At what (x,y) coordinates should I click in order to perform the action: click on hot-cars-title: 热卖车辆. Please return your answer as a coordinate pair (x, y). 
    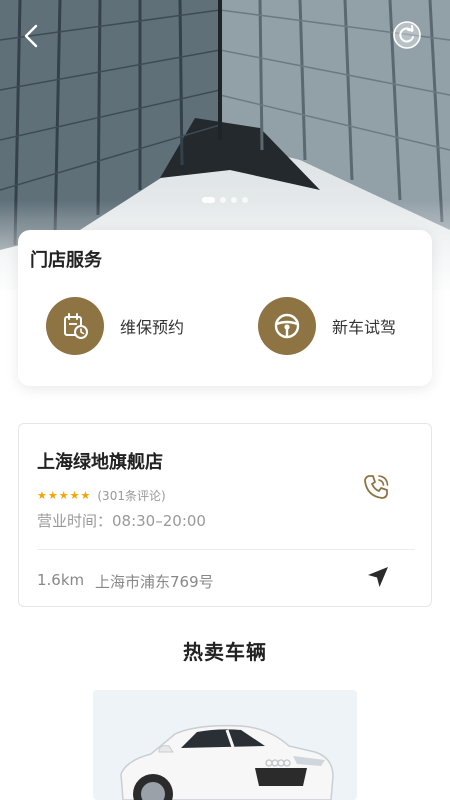
    Looking at the image, I should click on (225, 652).